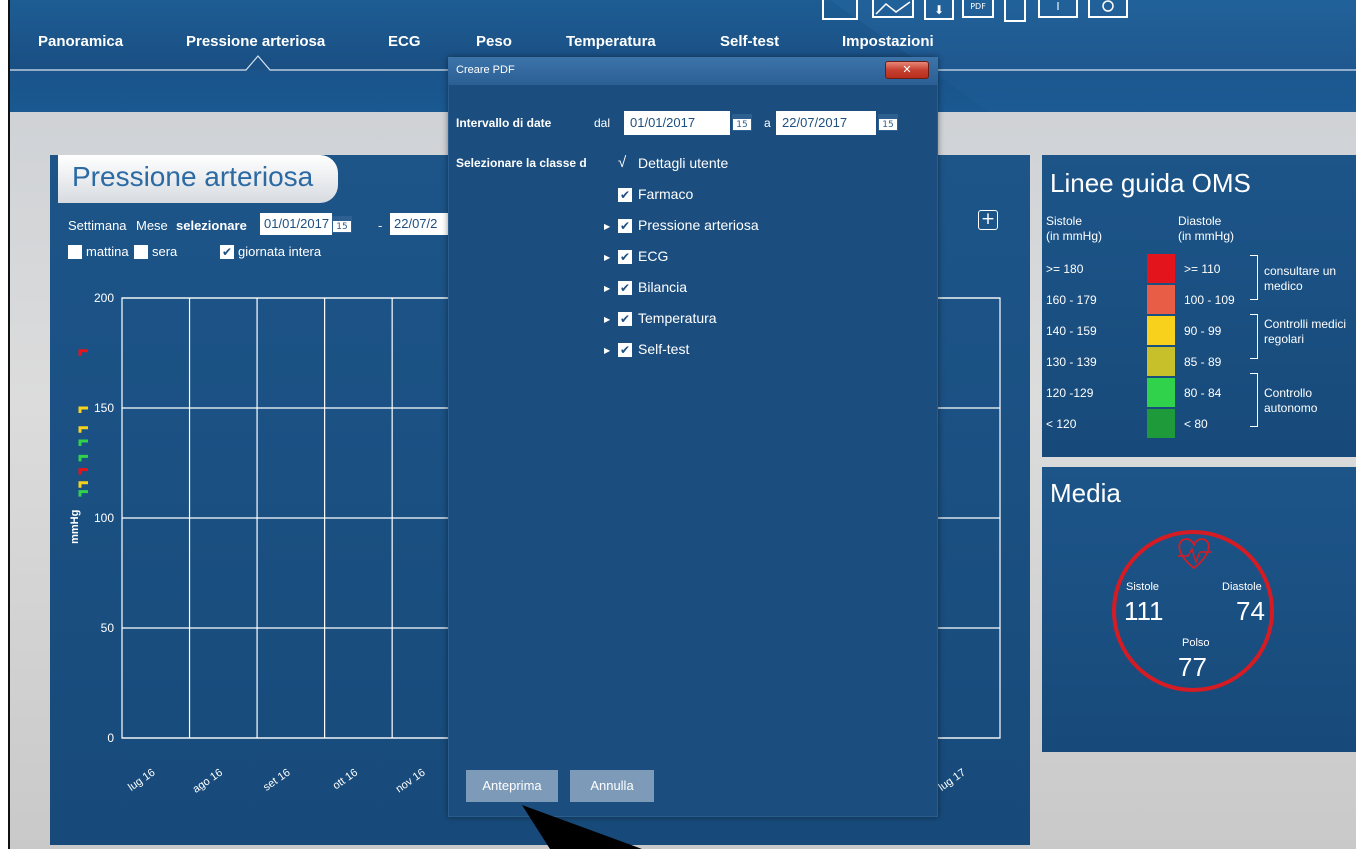  Describe the element at coordinates (611, 41) in the screenshot. I see `tab-temperatura: Temperatura` at that location.